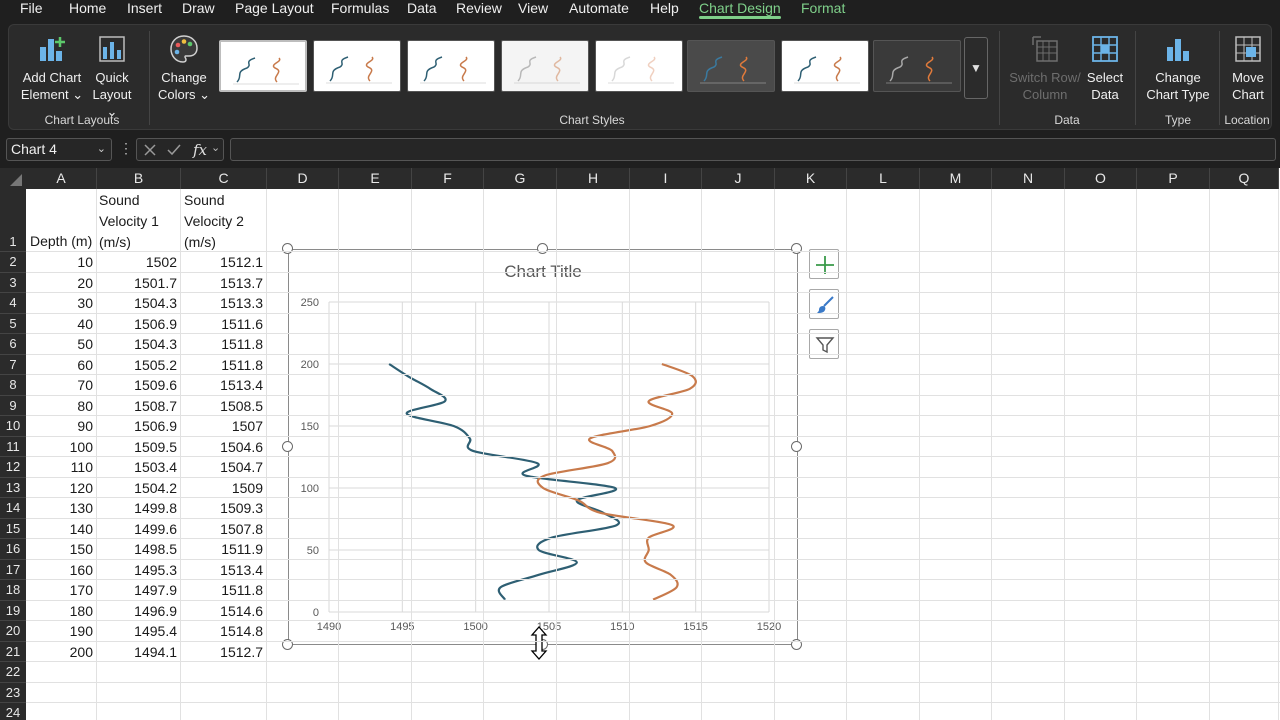  What do you see at coordinates (59, 303) in the screenshot?
I see `cell-a4: 30` at bounding box center [59, 303].